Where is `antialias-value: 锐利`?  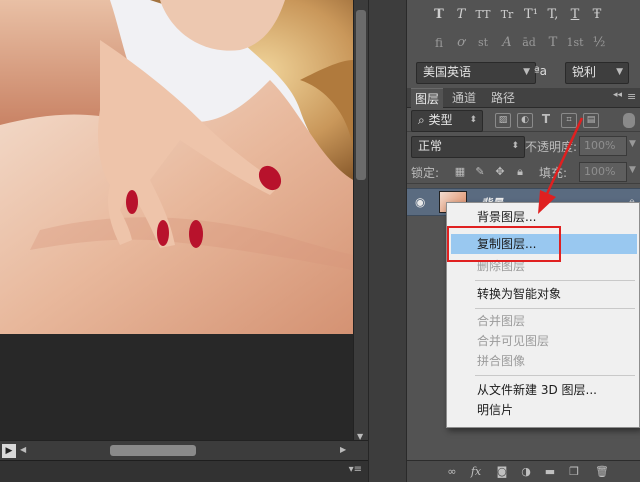
antialias-value: 锐利 is located at coordinates (584, 72).